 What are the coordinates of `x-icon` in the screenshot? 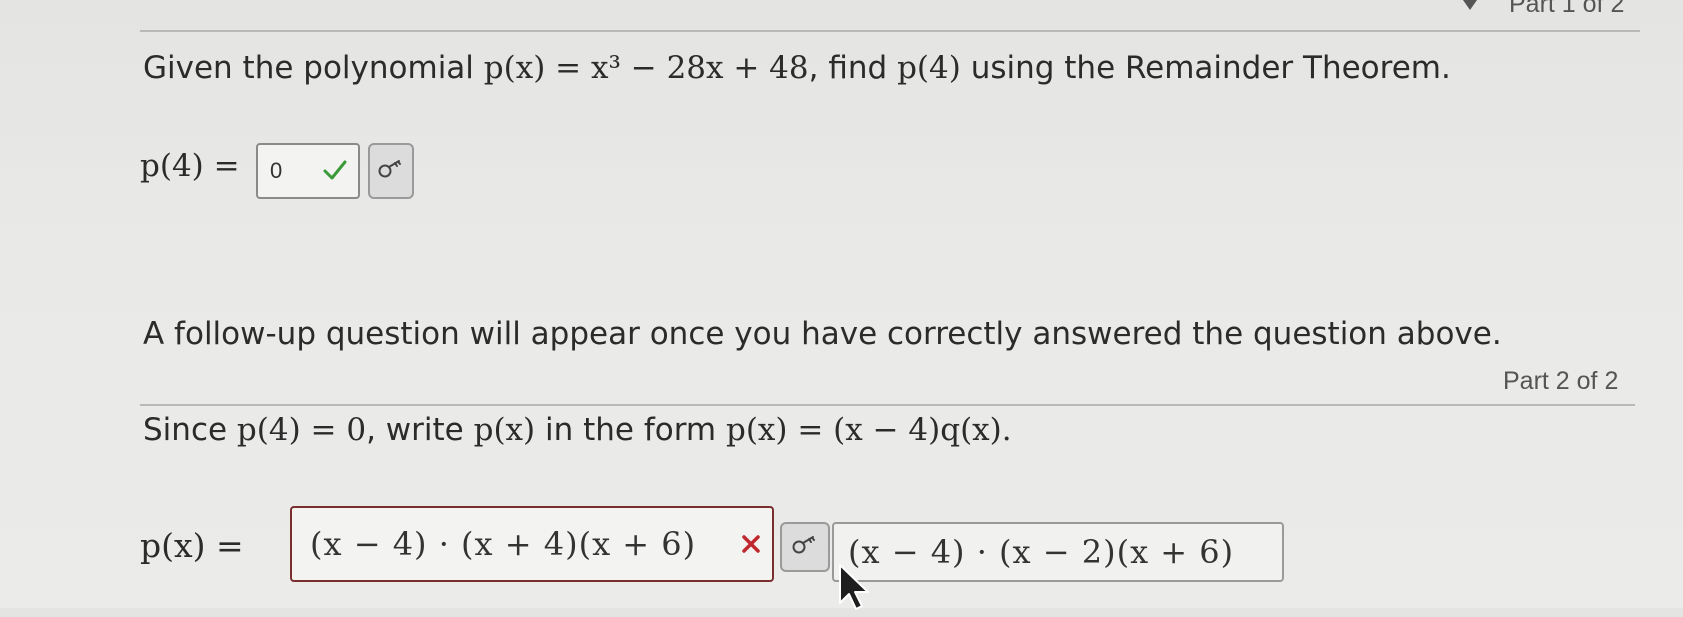 It's located at (751, 544).